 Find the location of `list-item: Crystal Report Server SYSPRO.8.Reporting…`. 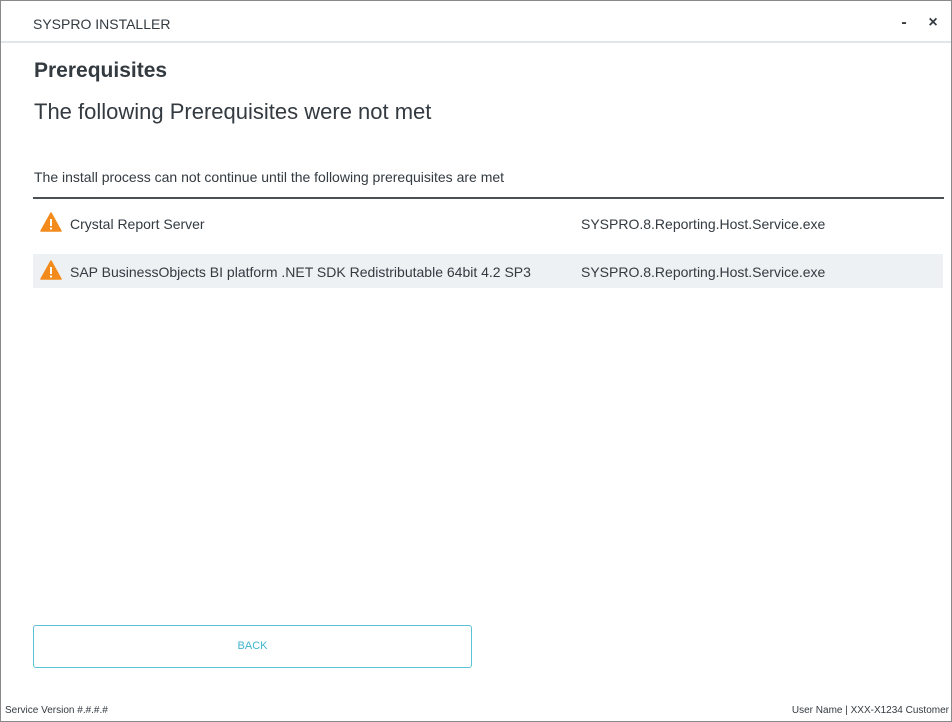

list-item: Crystal Report Server SYSPRO.8.Reporting… is located at coordinates (488, 223).